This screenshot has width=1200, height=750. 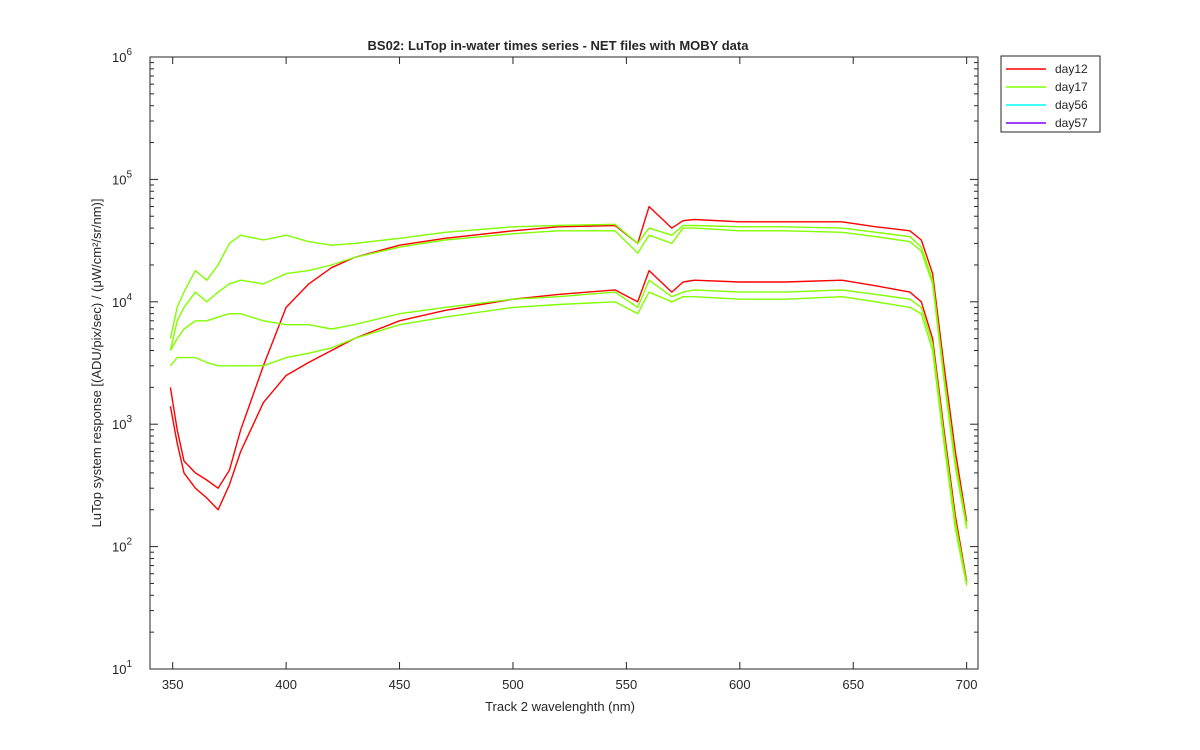 I want to click on y-tick-exponent: 2, so click(x=129, y=542).